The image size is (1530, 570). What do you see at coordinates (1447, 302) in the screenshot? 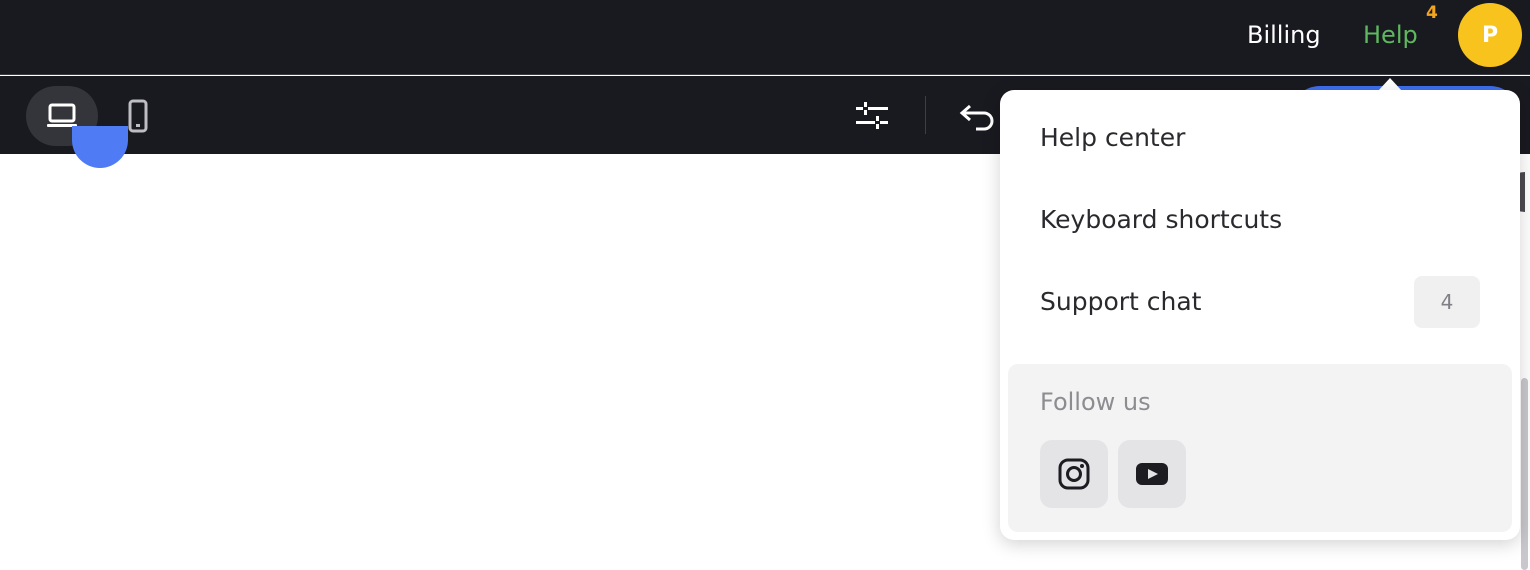
I see `support-chat-count-badge: 4` at bounding box center [1447, 302].